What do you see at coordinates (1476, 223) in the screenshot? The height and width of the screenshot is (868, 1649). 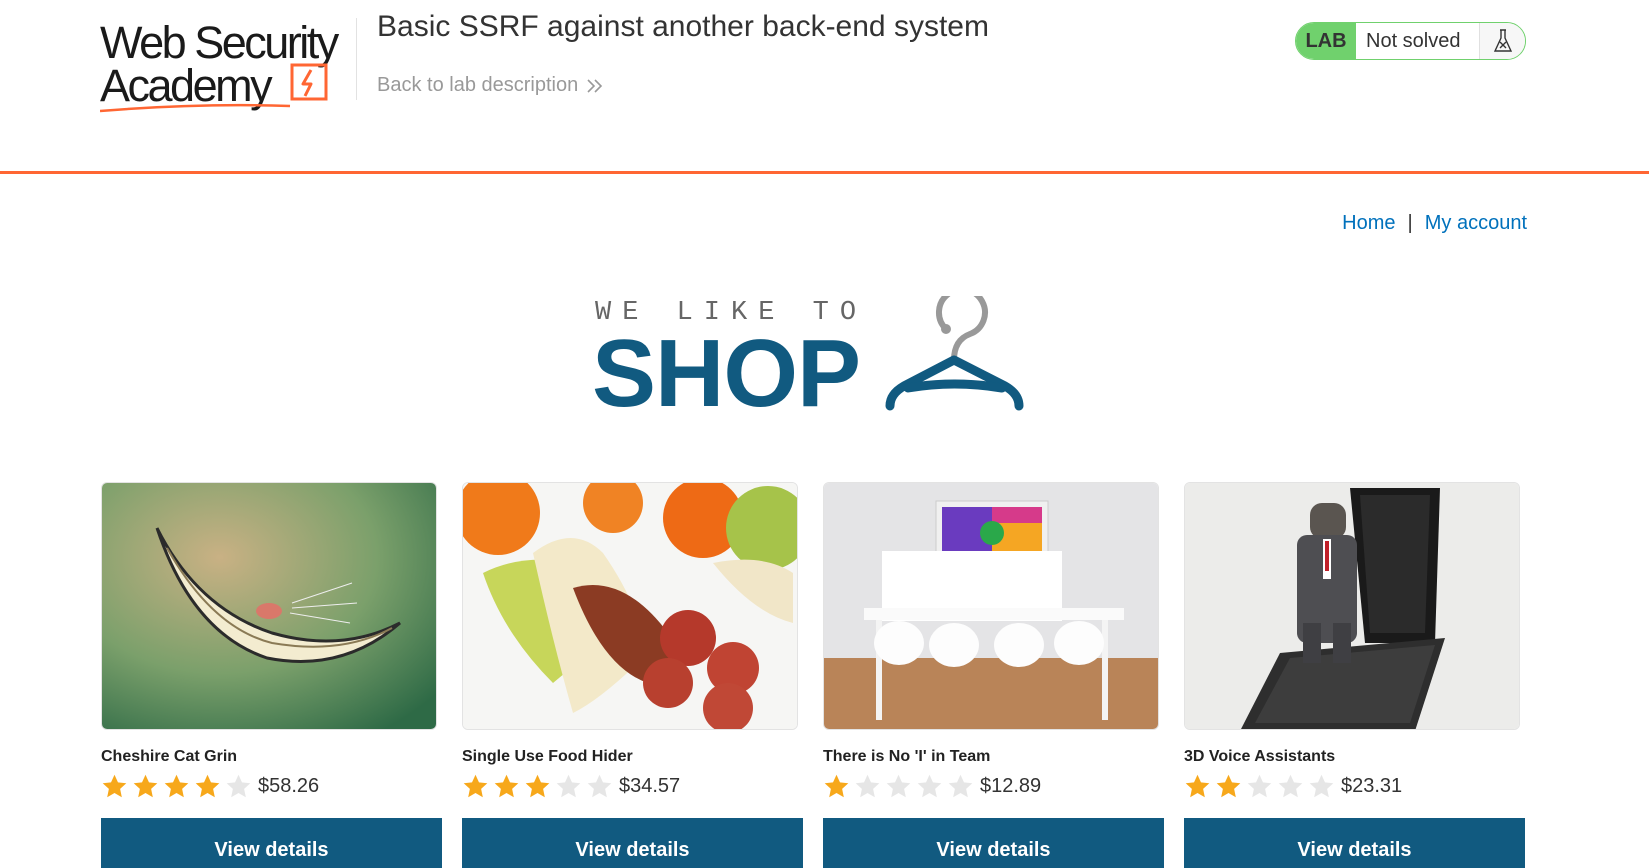 I see `my-account-link: My account` at bounding box center [1476, 223].